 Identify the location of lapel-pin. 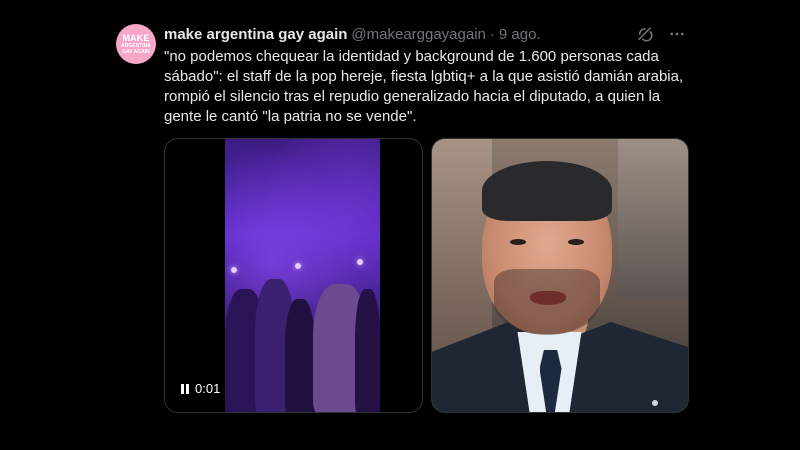
(655, 403).